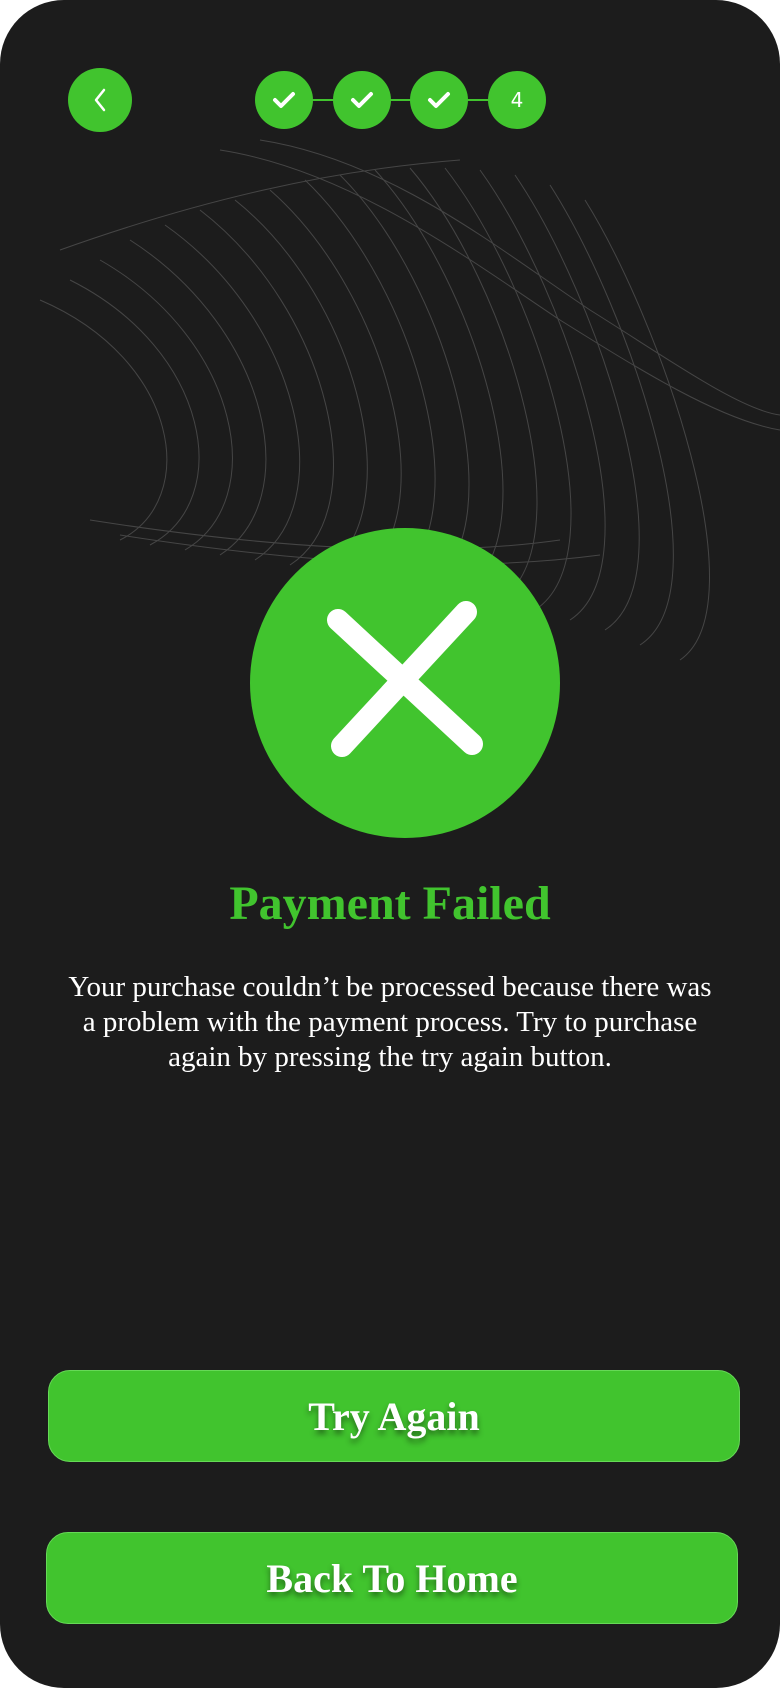 Image resolution: width=780 pixels, height=1688 pixels. I want to click on step-2-completed, so click(362, 100).